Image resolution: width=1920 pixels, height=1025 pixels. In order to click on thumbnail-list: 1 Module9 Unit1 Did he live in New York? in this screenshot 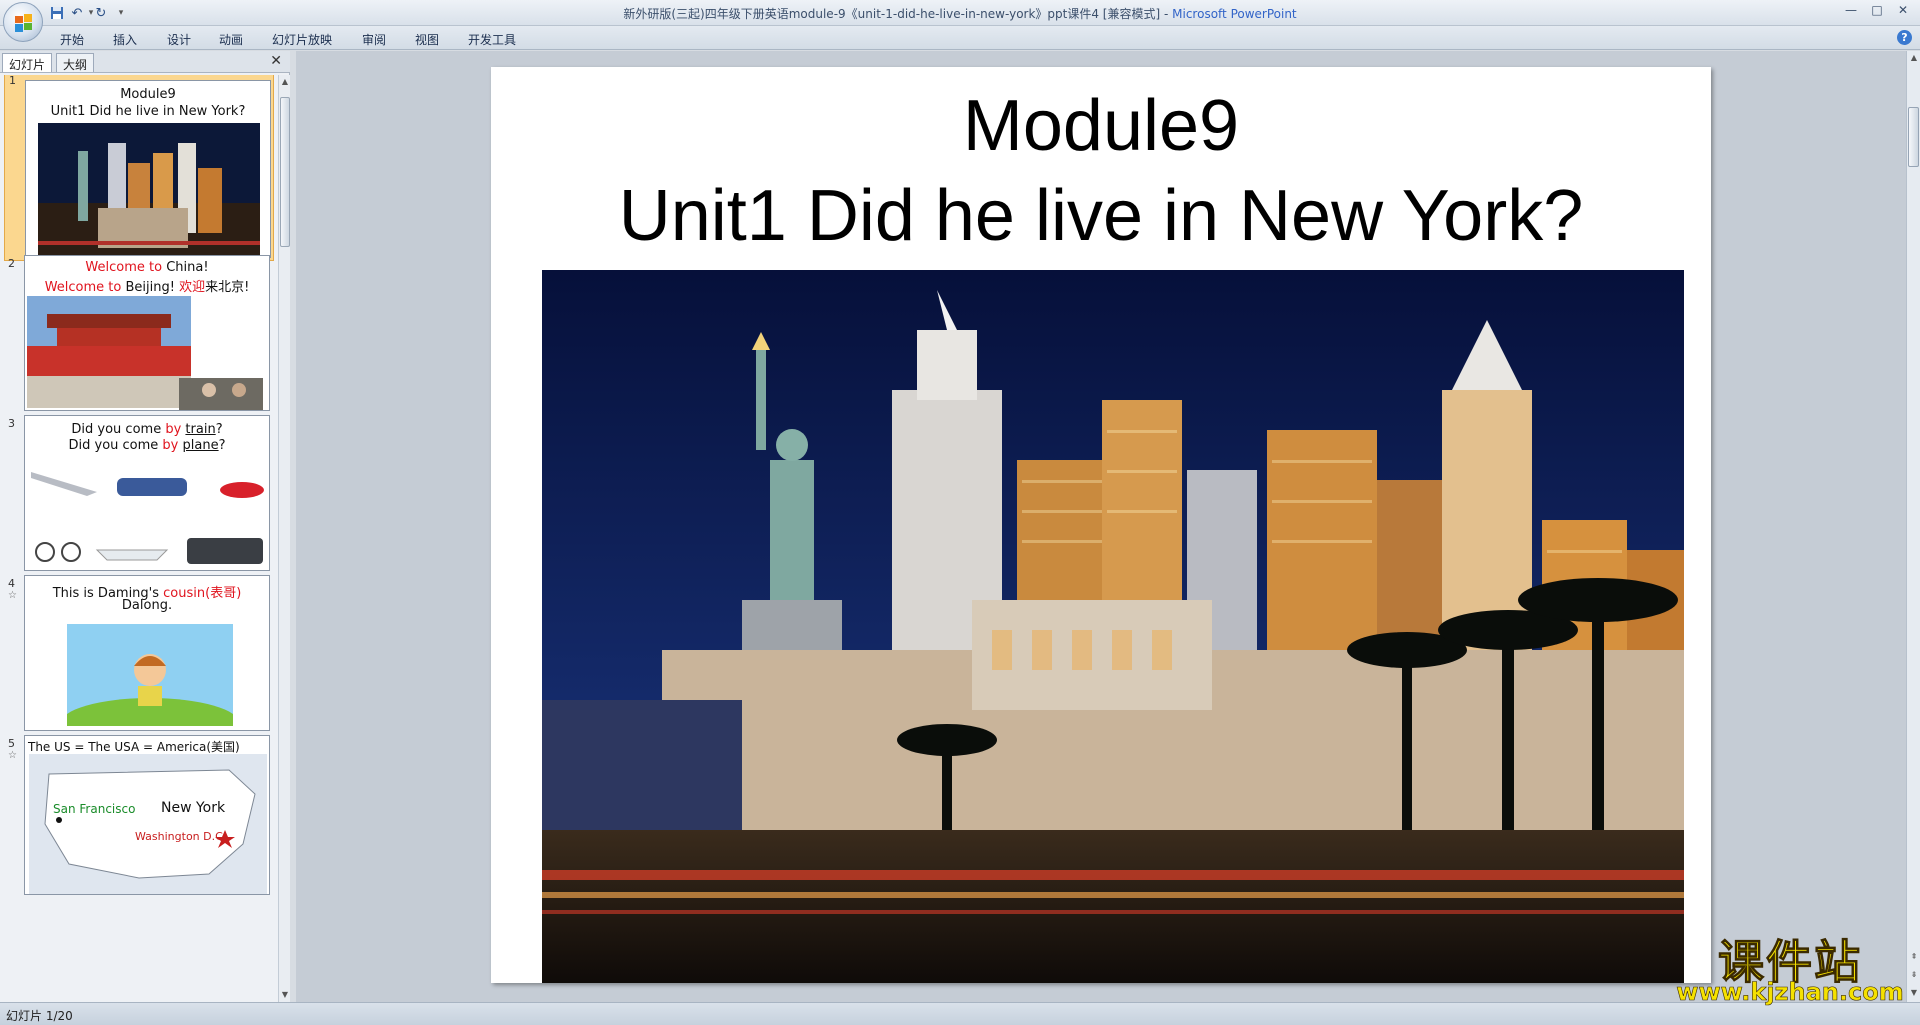, I will do `click(139, 538)`.